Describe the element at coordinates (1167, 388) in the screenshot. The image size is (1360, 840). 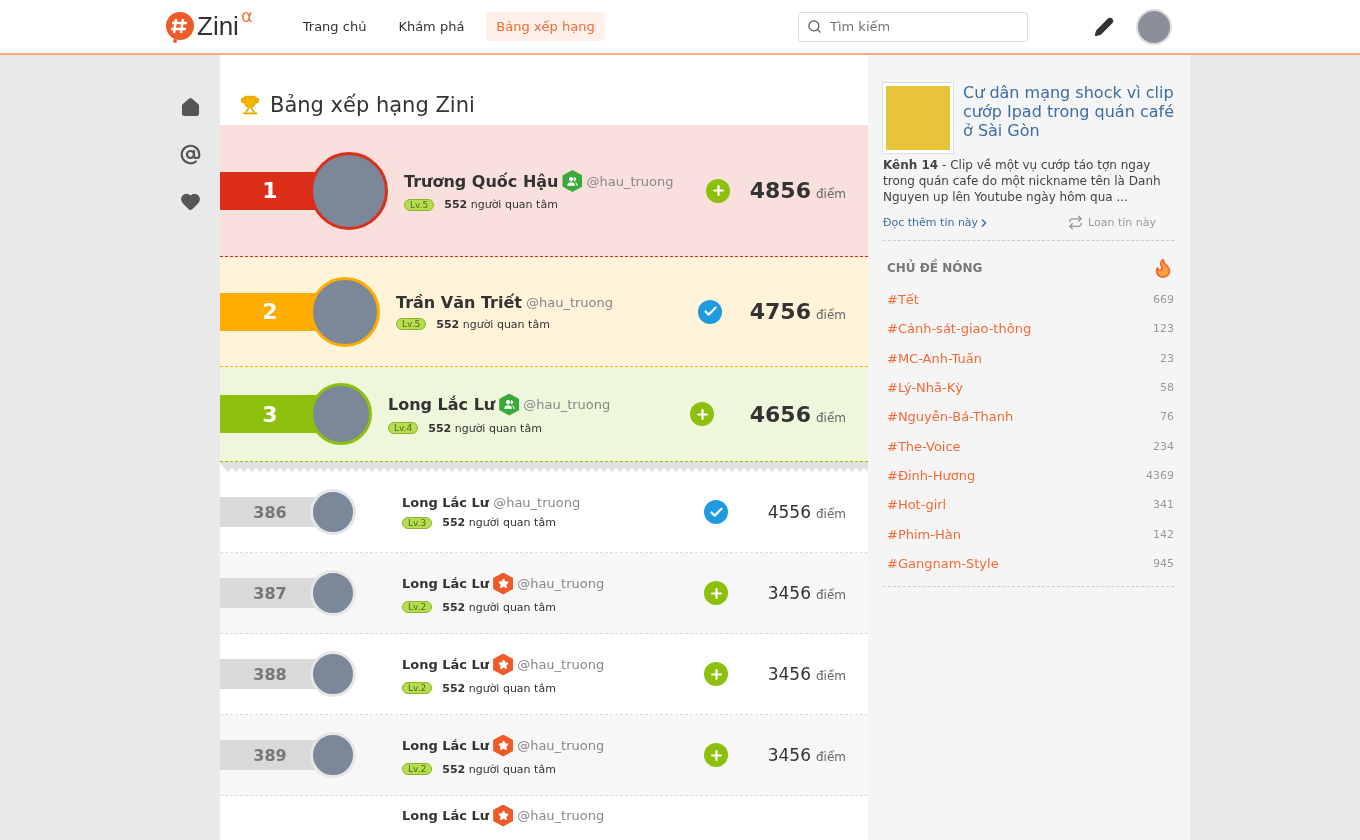
I see `topic-count: 58` at that location.